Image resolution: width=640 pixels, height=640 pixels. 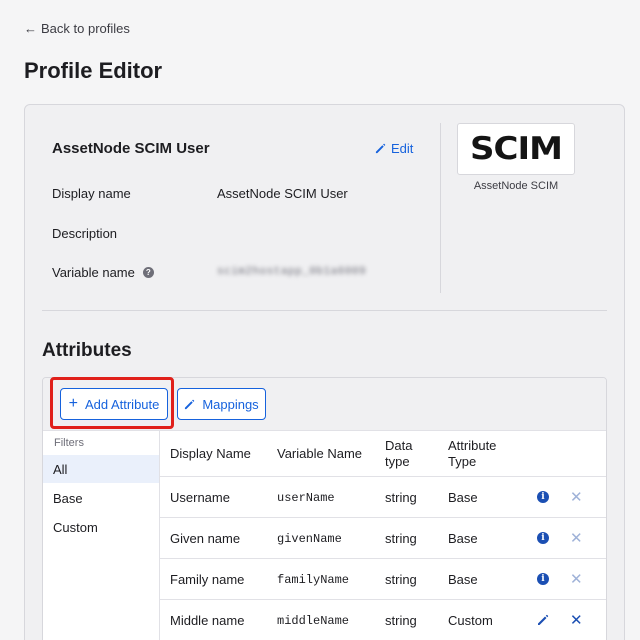 I want to click on description-label: Description, so click(x=85, y=233).